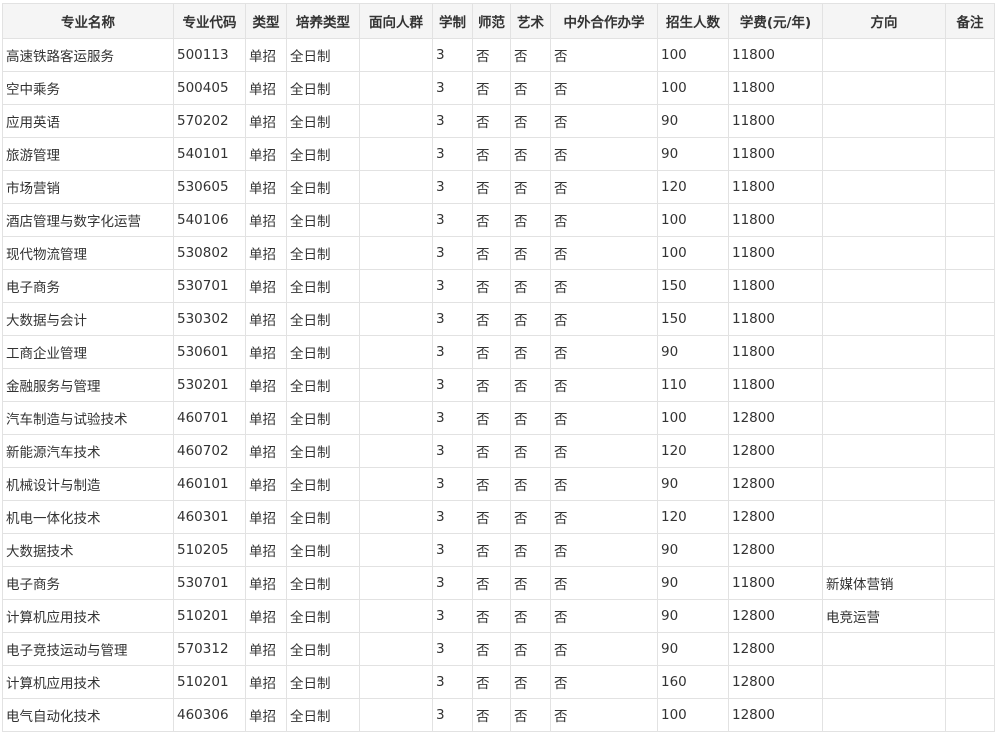  I want to click on table-row: 计算机应用技术 510201 单招 全日制 3 否否否 90 12800 电竞运营, so click(498, 616).